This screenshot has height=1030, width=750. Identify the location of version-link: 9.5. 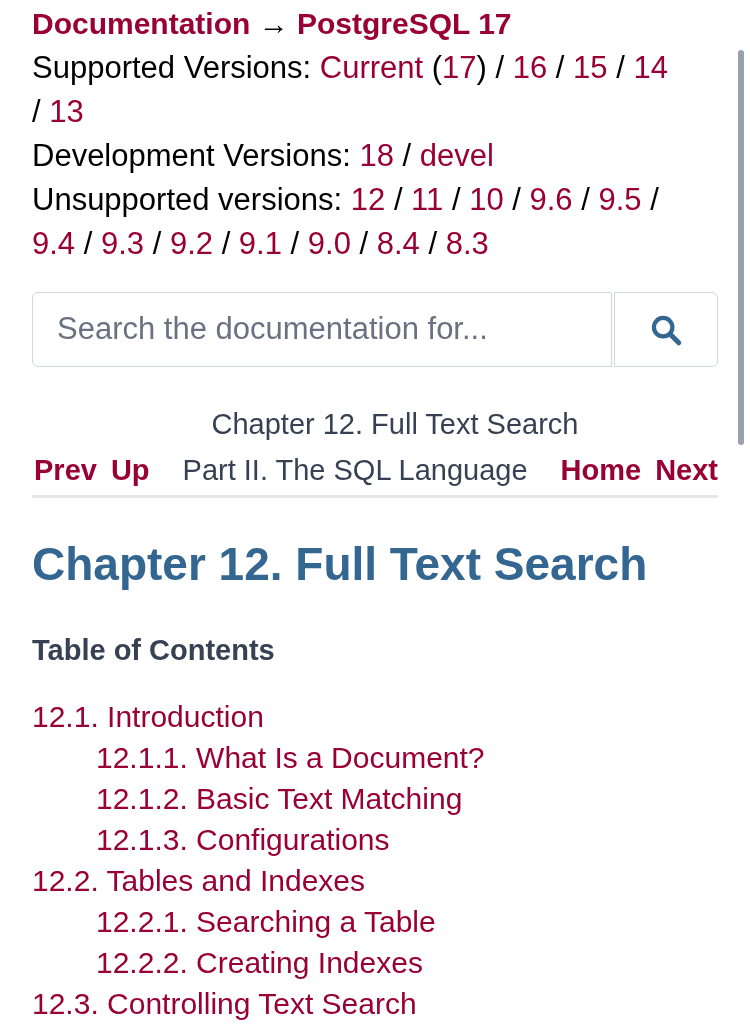
(620, 199).